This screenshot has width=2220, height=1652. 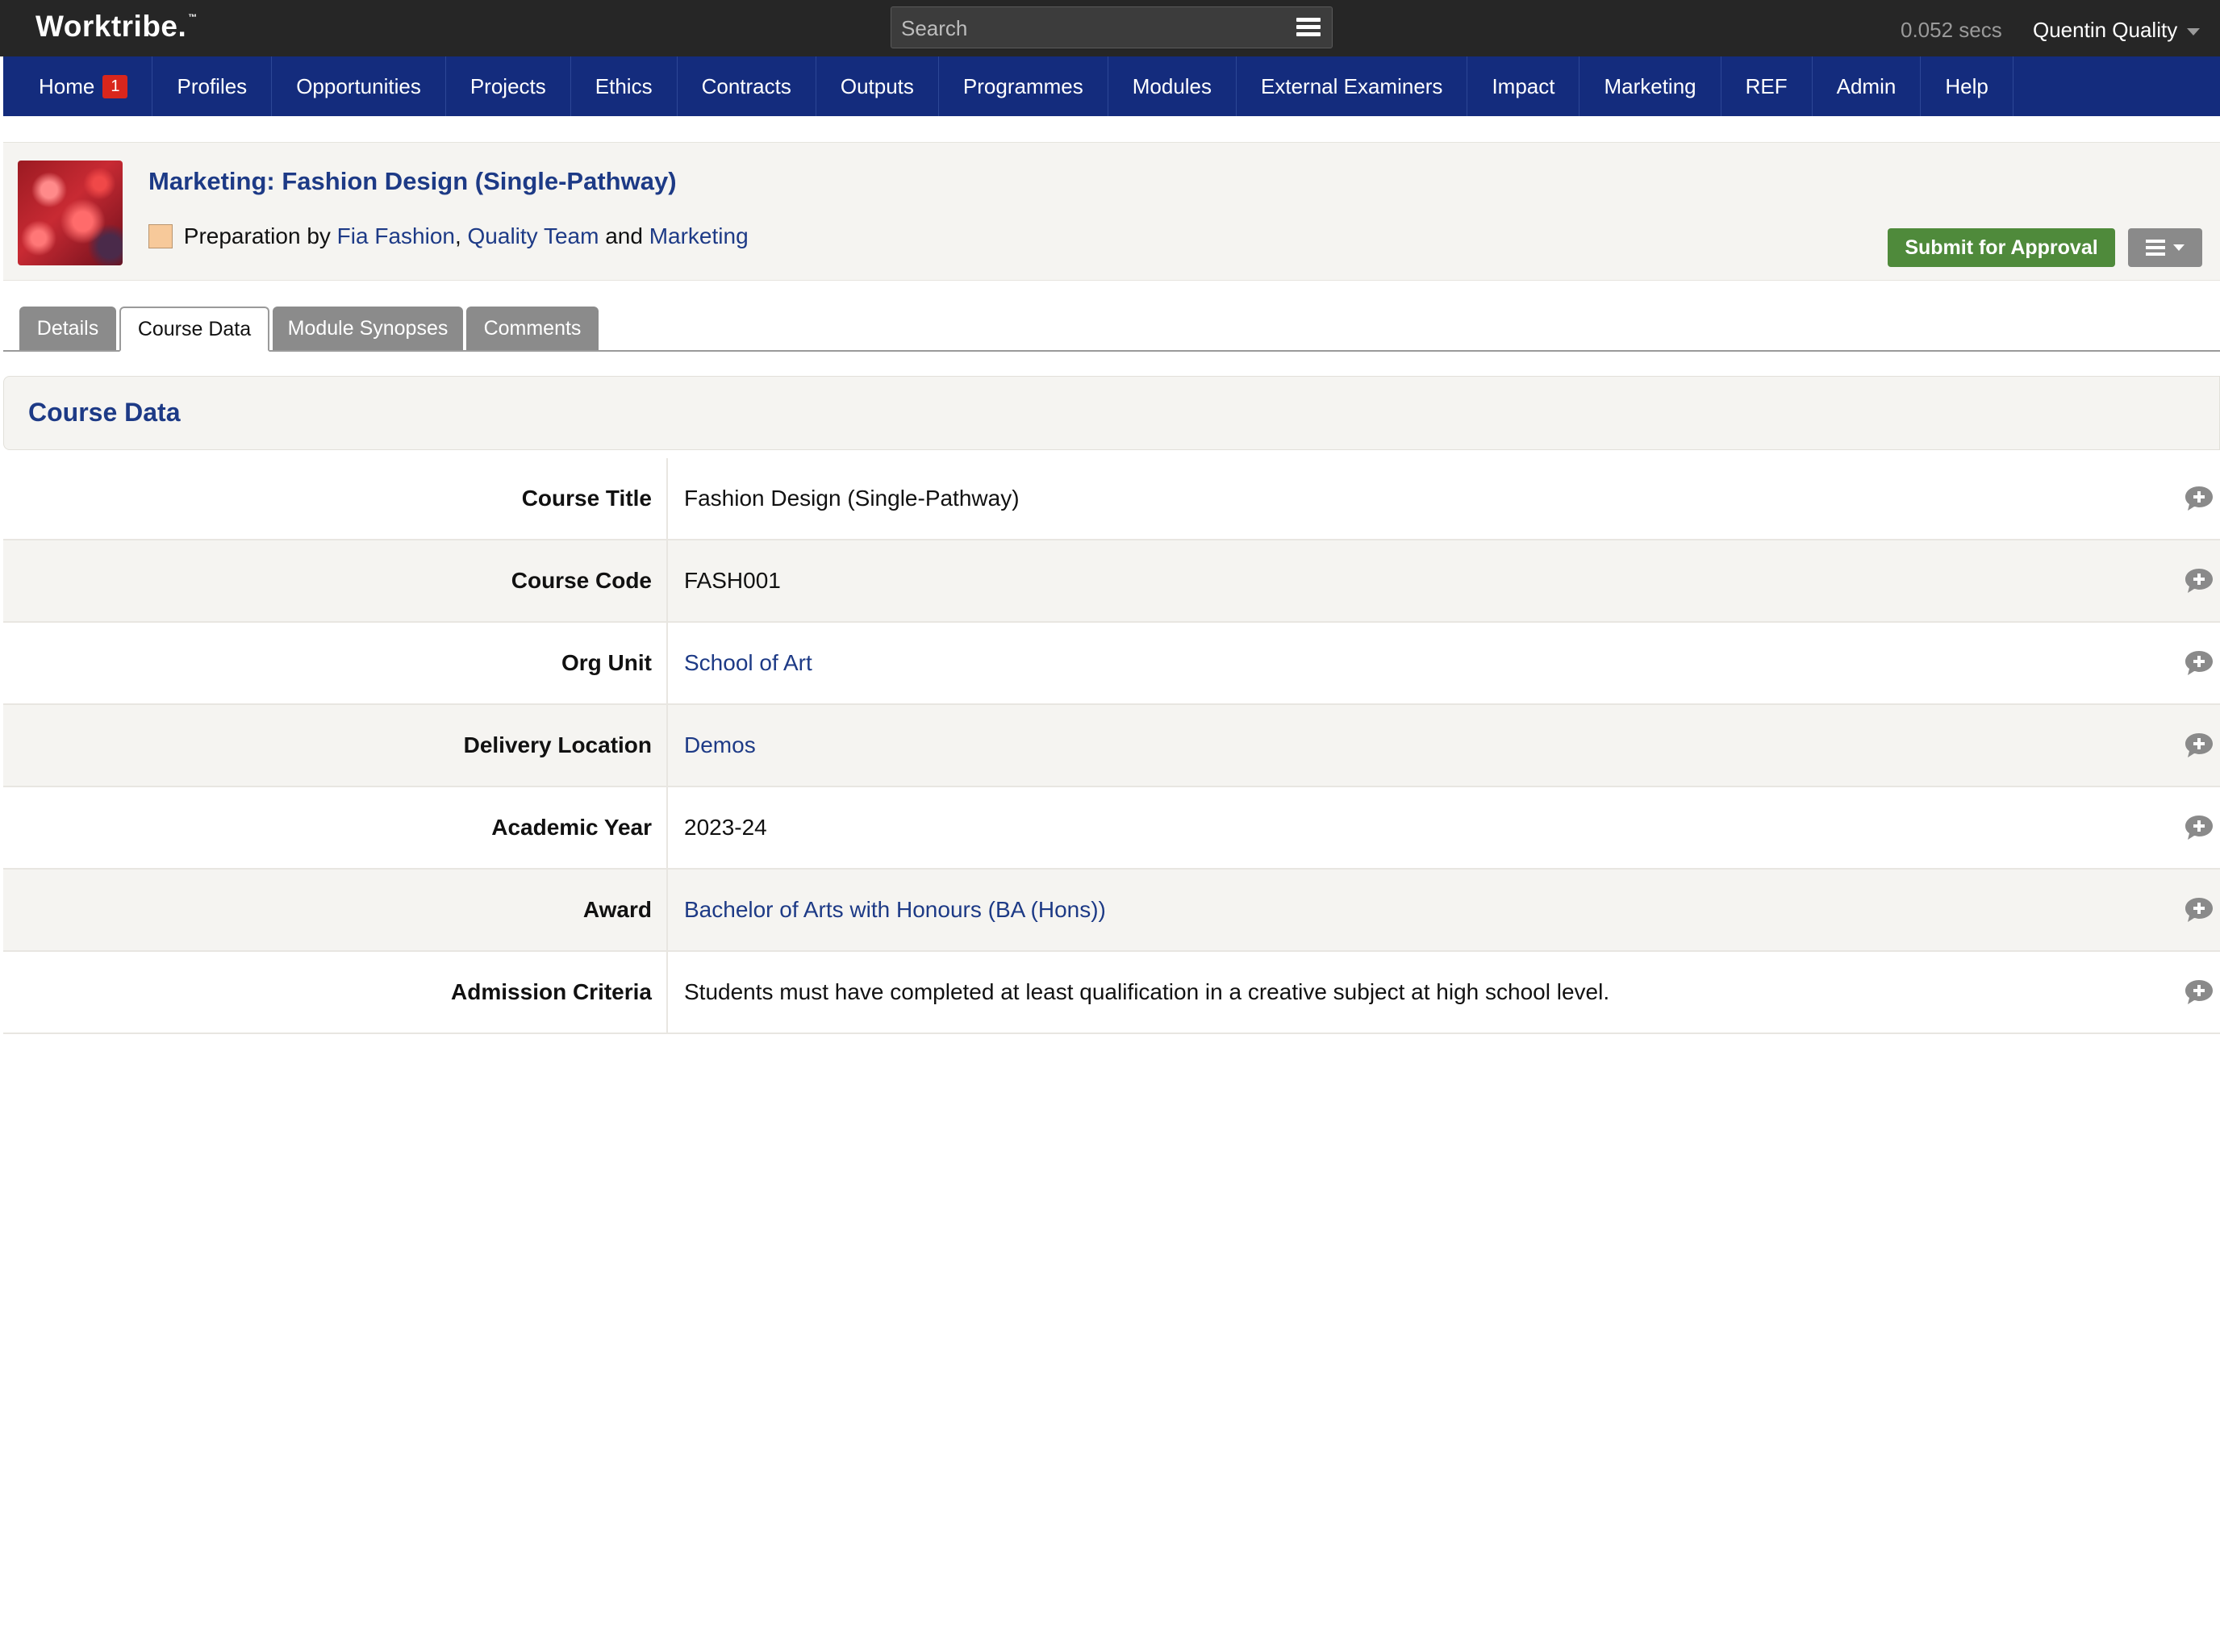 What do you see at coordinates (2001, 248) in the screenshot?
I see `submit-for-approval-button: Submit for Approval` at bounding box center [2001, 248].